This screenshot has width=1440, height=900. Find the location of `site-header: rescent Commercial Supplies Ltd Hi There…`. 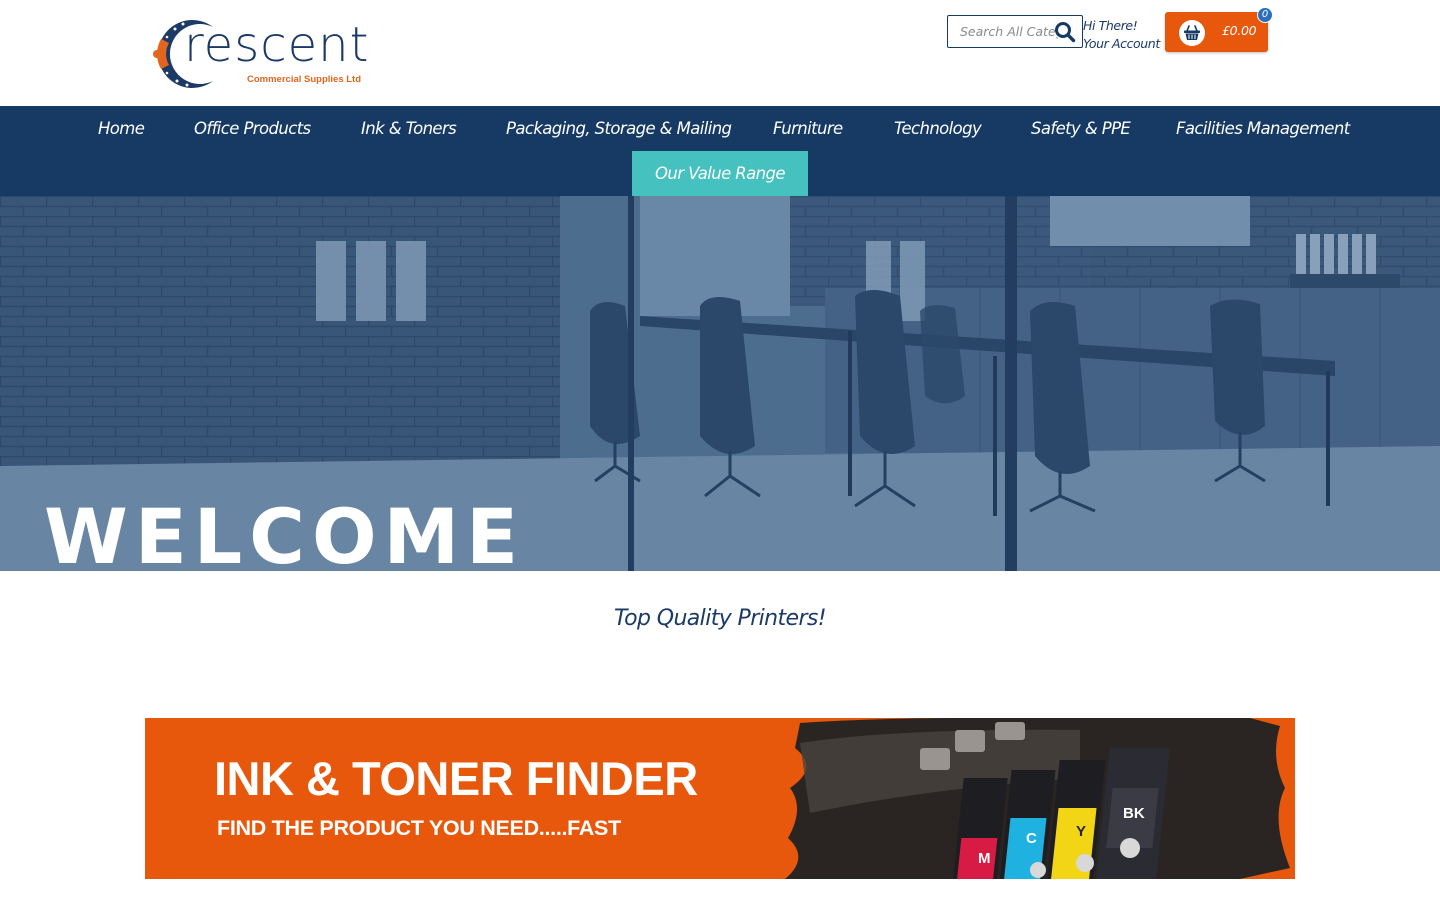

site-header: rescent Commercial Supplies Ltd Hi There… is located at coordinates (720, 53).